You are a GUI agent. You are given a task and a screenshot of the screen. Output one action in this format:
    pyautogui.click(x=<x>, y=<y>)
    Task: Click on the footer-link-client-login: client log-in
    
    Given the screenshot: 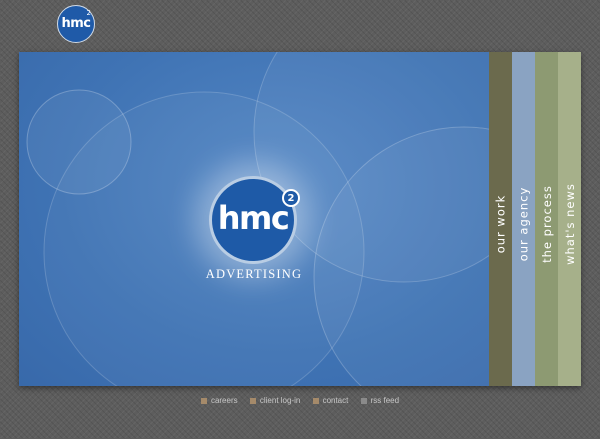 What is the action you would take?
    pyautogui.click(x=275, y=400)
    